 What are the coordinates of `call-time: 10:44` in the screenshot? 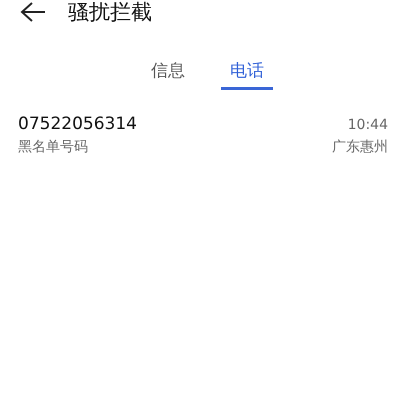 It's located at (368, 125).